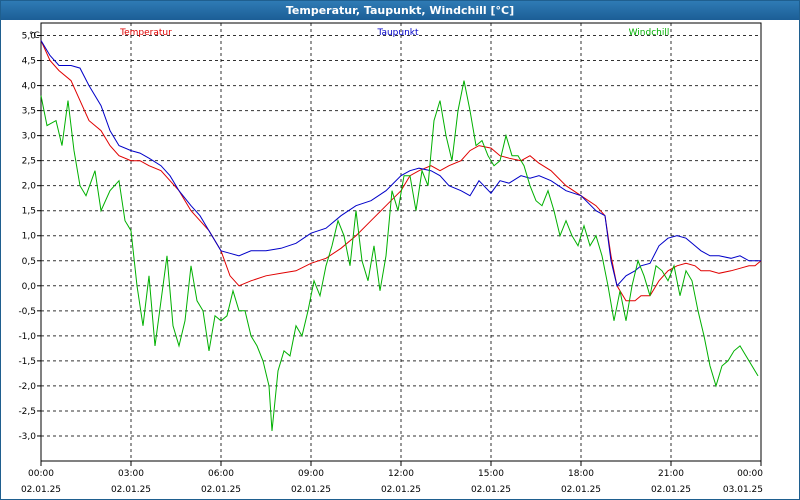 Image resolution: width=800 pixels, height=500 pixels. I want to click on x-tick-date: 03.01.25, so click(743, 490).